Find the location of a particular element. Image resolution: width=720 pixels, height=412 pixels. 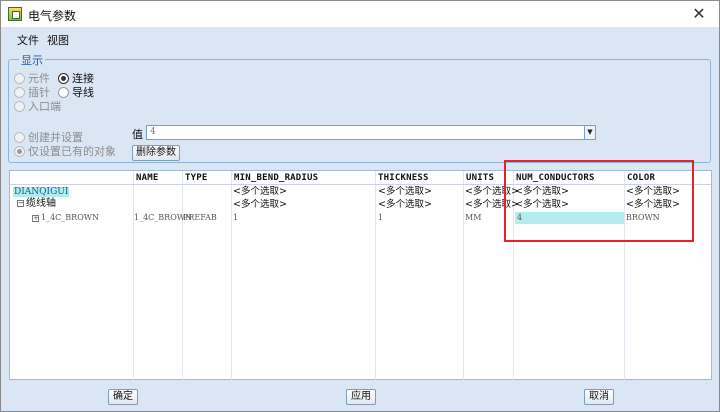

value-combobox-text: 4 is located at coordinates (153, 132).